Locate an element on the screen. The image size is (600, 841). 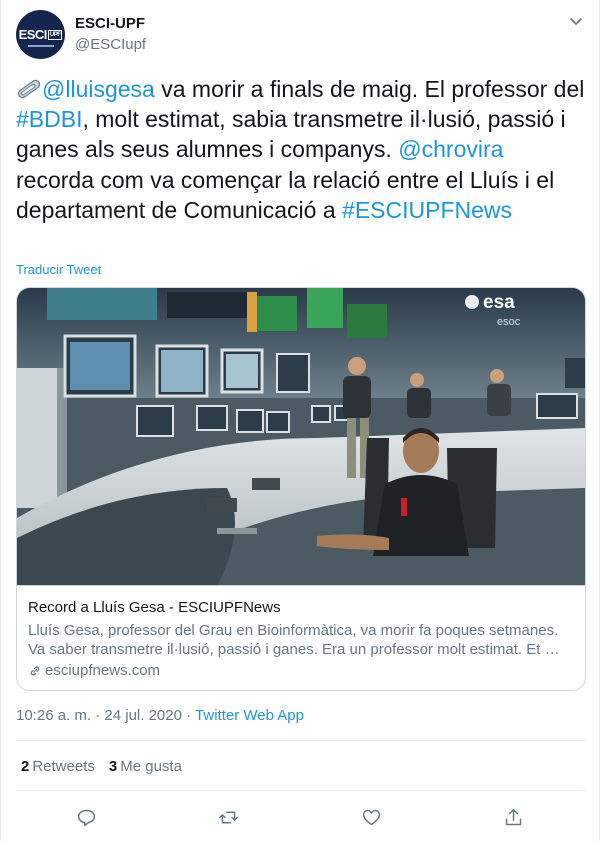
avatar-underline is located at coordinates (41, 46).